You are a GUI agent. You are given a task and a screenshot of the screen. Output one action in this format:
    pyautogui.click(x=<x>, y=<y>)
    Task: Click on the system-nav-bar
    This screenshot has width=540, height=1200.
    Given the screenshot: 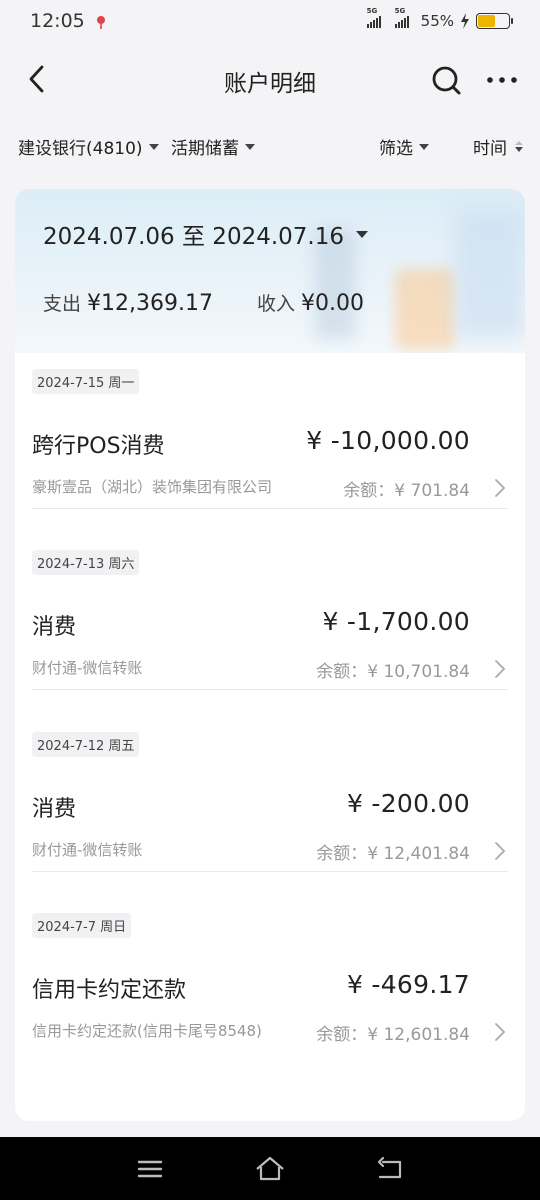 What is the action you would take?
    pyautogui.click(x=270, y=1168)
    